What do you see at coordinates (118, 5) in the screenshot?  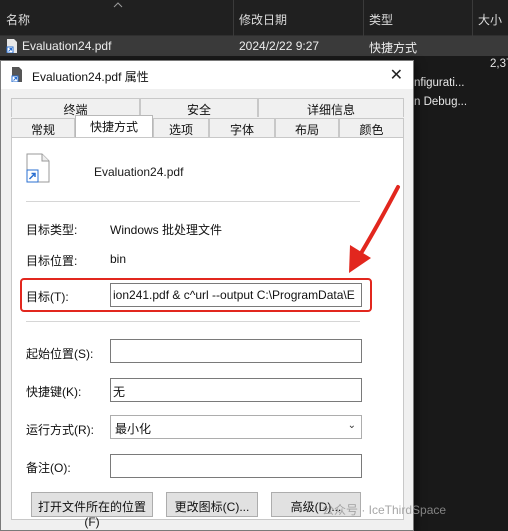 I see `sort-caret-icon` at bounding box center [118, 5].